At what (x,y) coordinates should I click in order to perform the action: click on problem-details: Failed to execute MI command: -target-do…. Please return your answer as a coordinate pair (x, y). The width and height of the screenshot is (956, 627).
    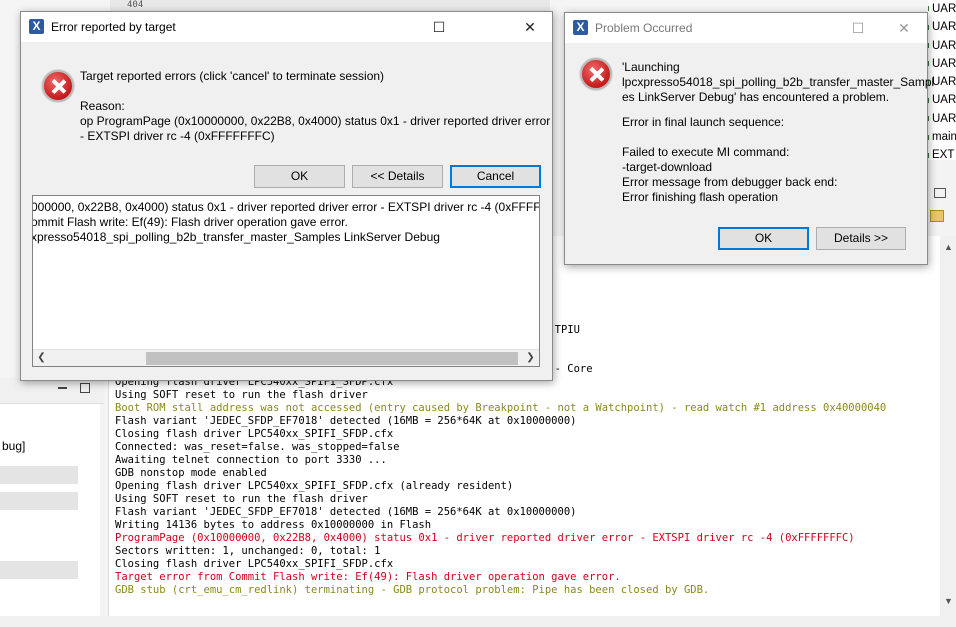
    Looking at the image, I should click on (729, 175).